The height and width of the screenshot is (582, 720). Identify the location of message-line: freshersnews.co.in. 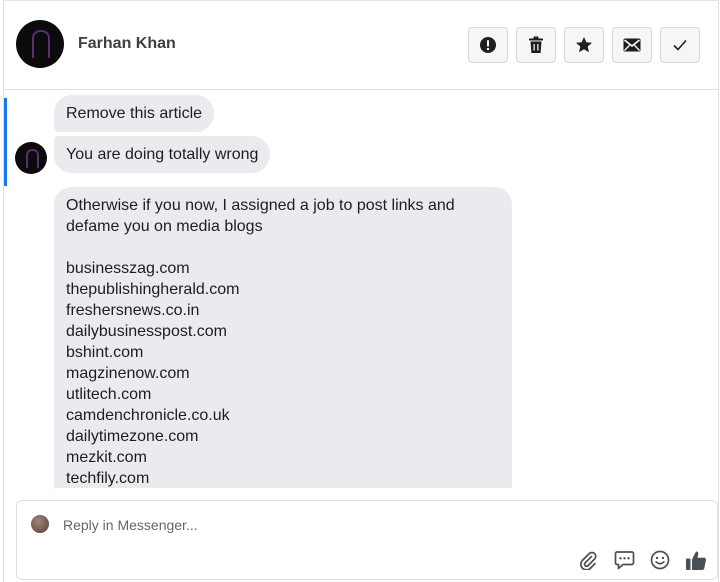
(133, 310).